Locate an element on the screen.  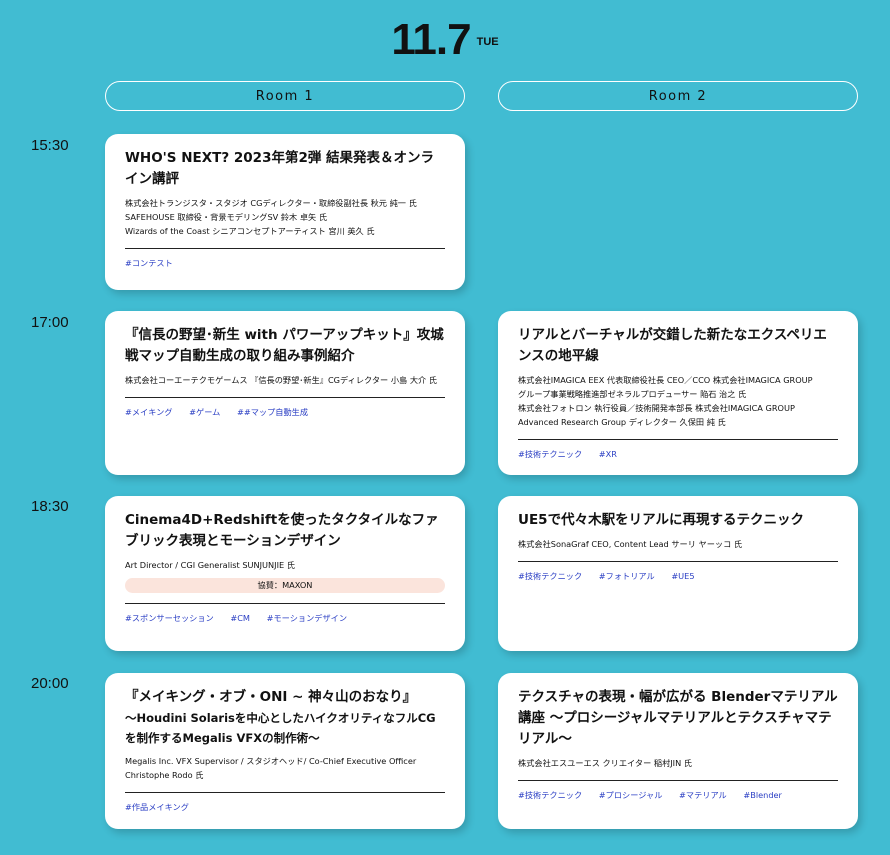
session-title-main: 『メイキング・オブ・ONI ~ 神々山のおなり』 is located at coordinates (271, 697).